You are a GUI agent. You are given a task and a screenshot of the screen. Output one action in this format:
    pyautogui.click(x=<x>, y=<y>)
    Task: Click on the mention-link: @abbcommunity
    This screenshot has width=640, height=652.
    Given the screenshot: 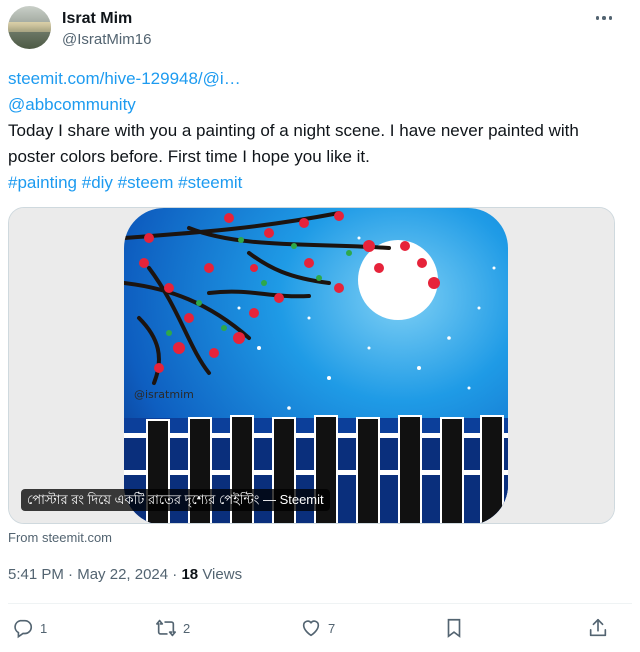 What is the action you would take?
    pyautogui.click(x=318, y=105)
    